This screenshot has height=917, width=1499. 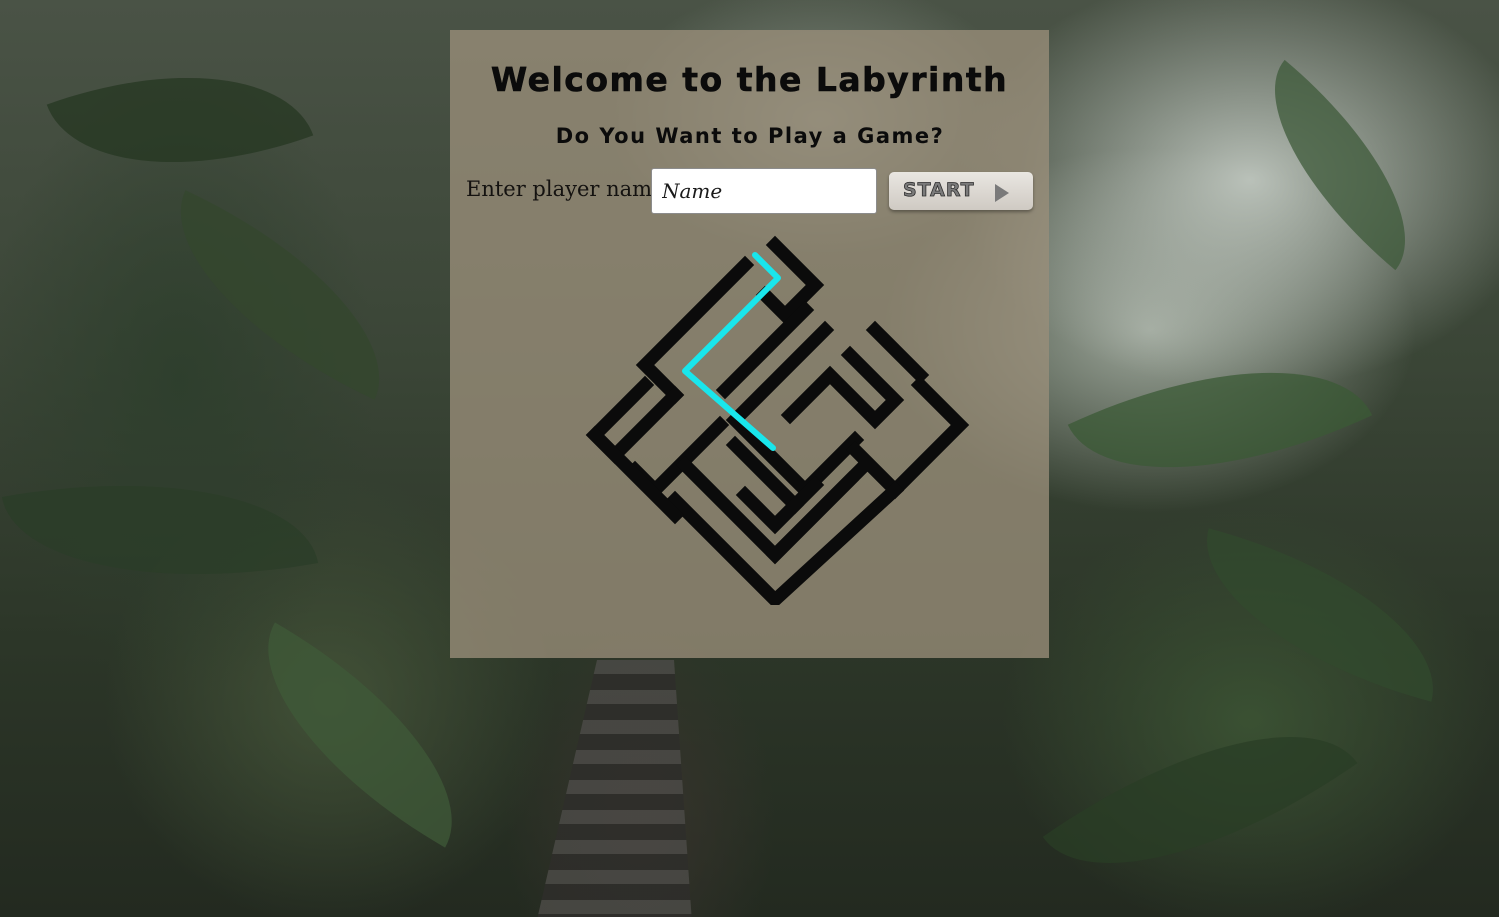 What do you see at coordinates (1002, 193) in the screenshot?
I see `play-arrow-icon` at bounding box center [1002, 193].